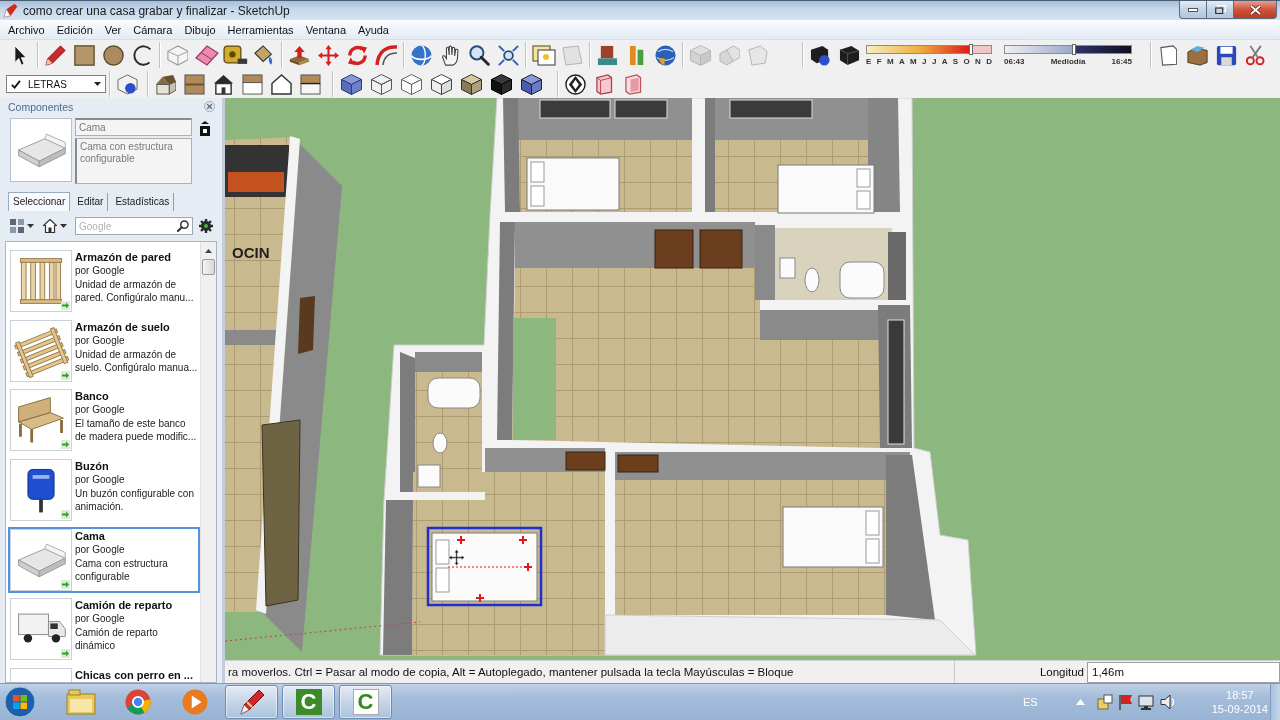 This screenshot has width=1280, height=720. I want to click on circle-icon, so click(113, 55).